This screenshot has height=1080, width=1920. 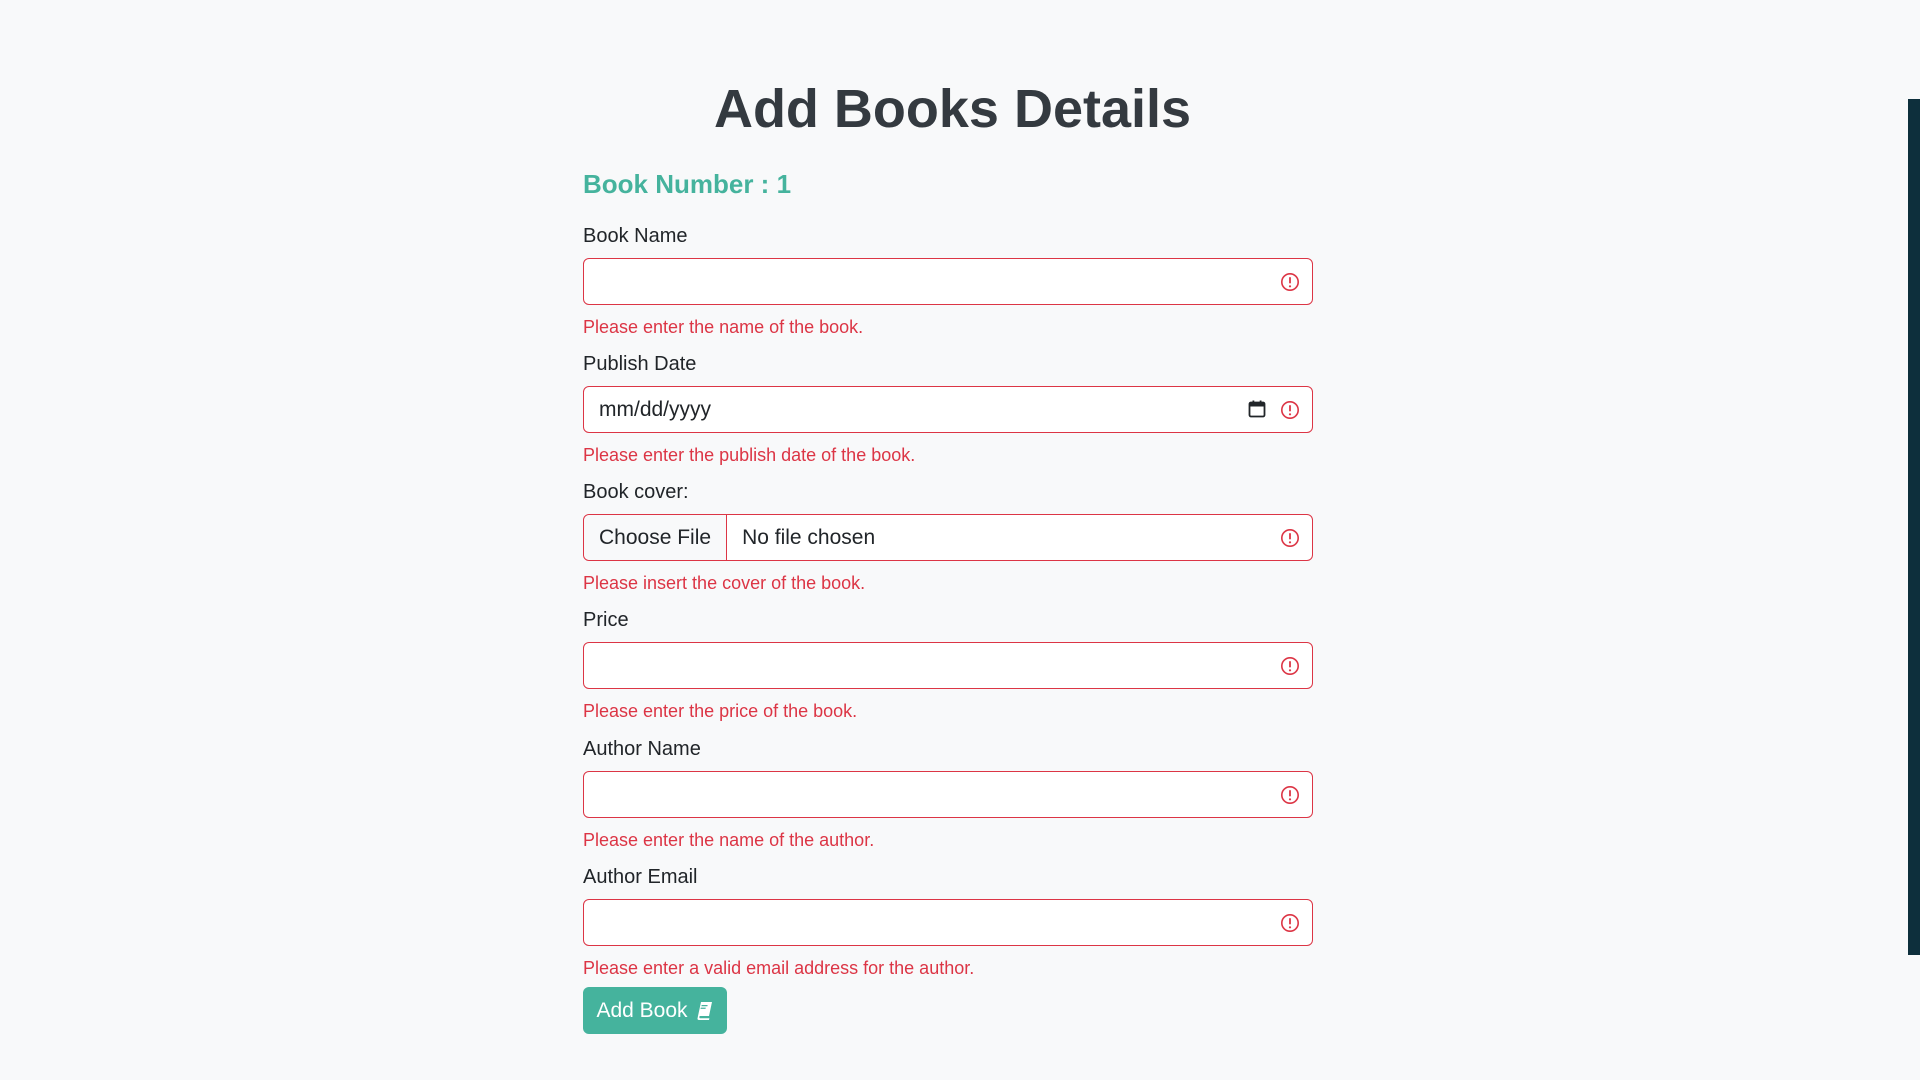 I want to click on price-feedback: Please enter the price of the book., so click(x=720, y=711).